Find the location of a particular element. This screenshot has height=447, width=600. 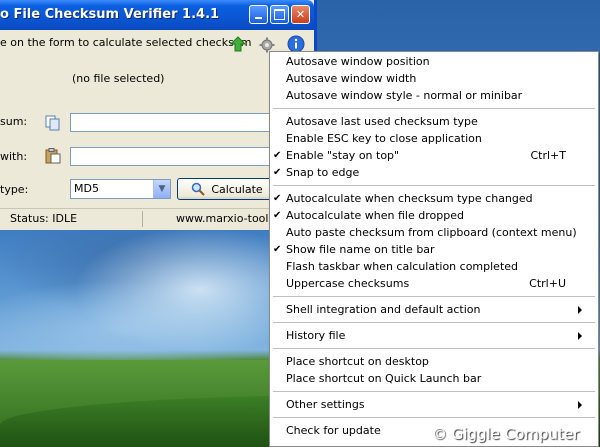

checksum-type-select: MD5 ▼ is located at coordinates (120, 189).